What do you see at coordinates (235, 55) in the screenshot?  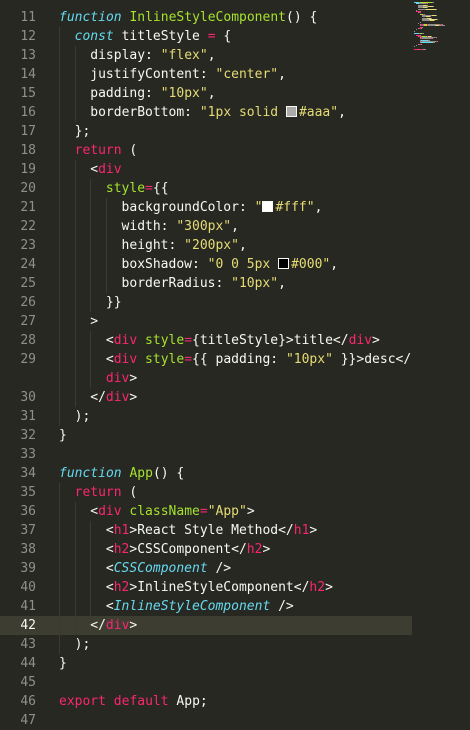 I see `code-line: 13 display: "flex",` at bounding box center [235, 55].